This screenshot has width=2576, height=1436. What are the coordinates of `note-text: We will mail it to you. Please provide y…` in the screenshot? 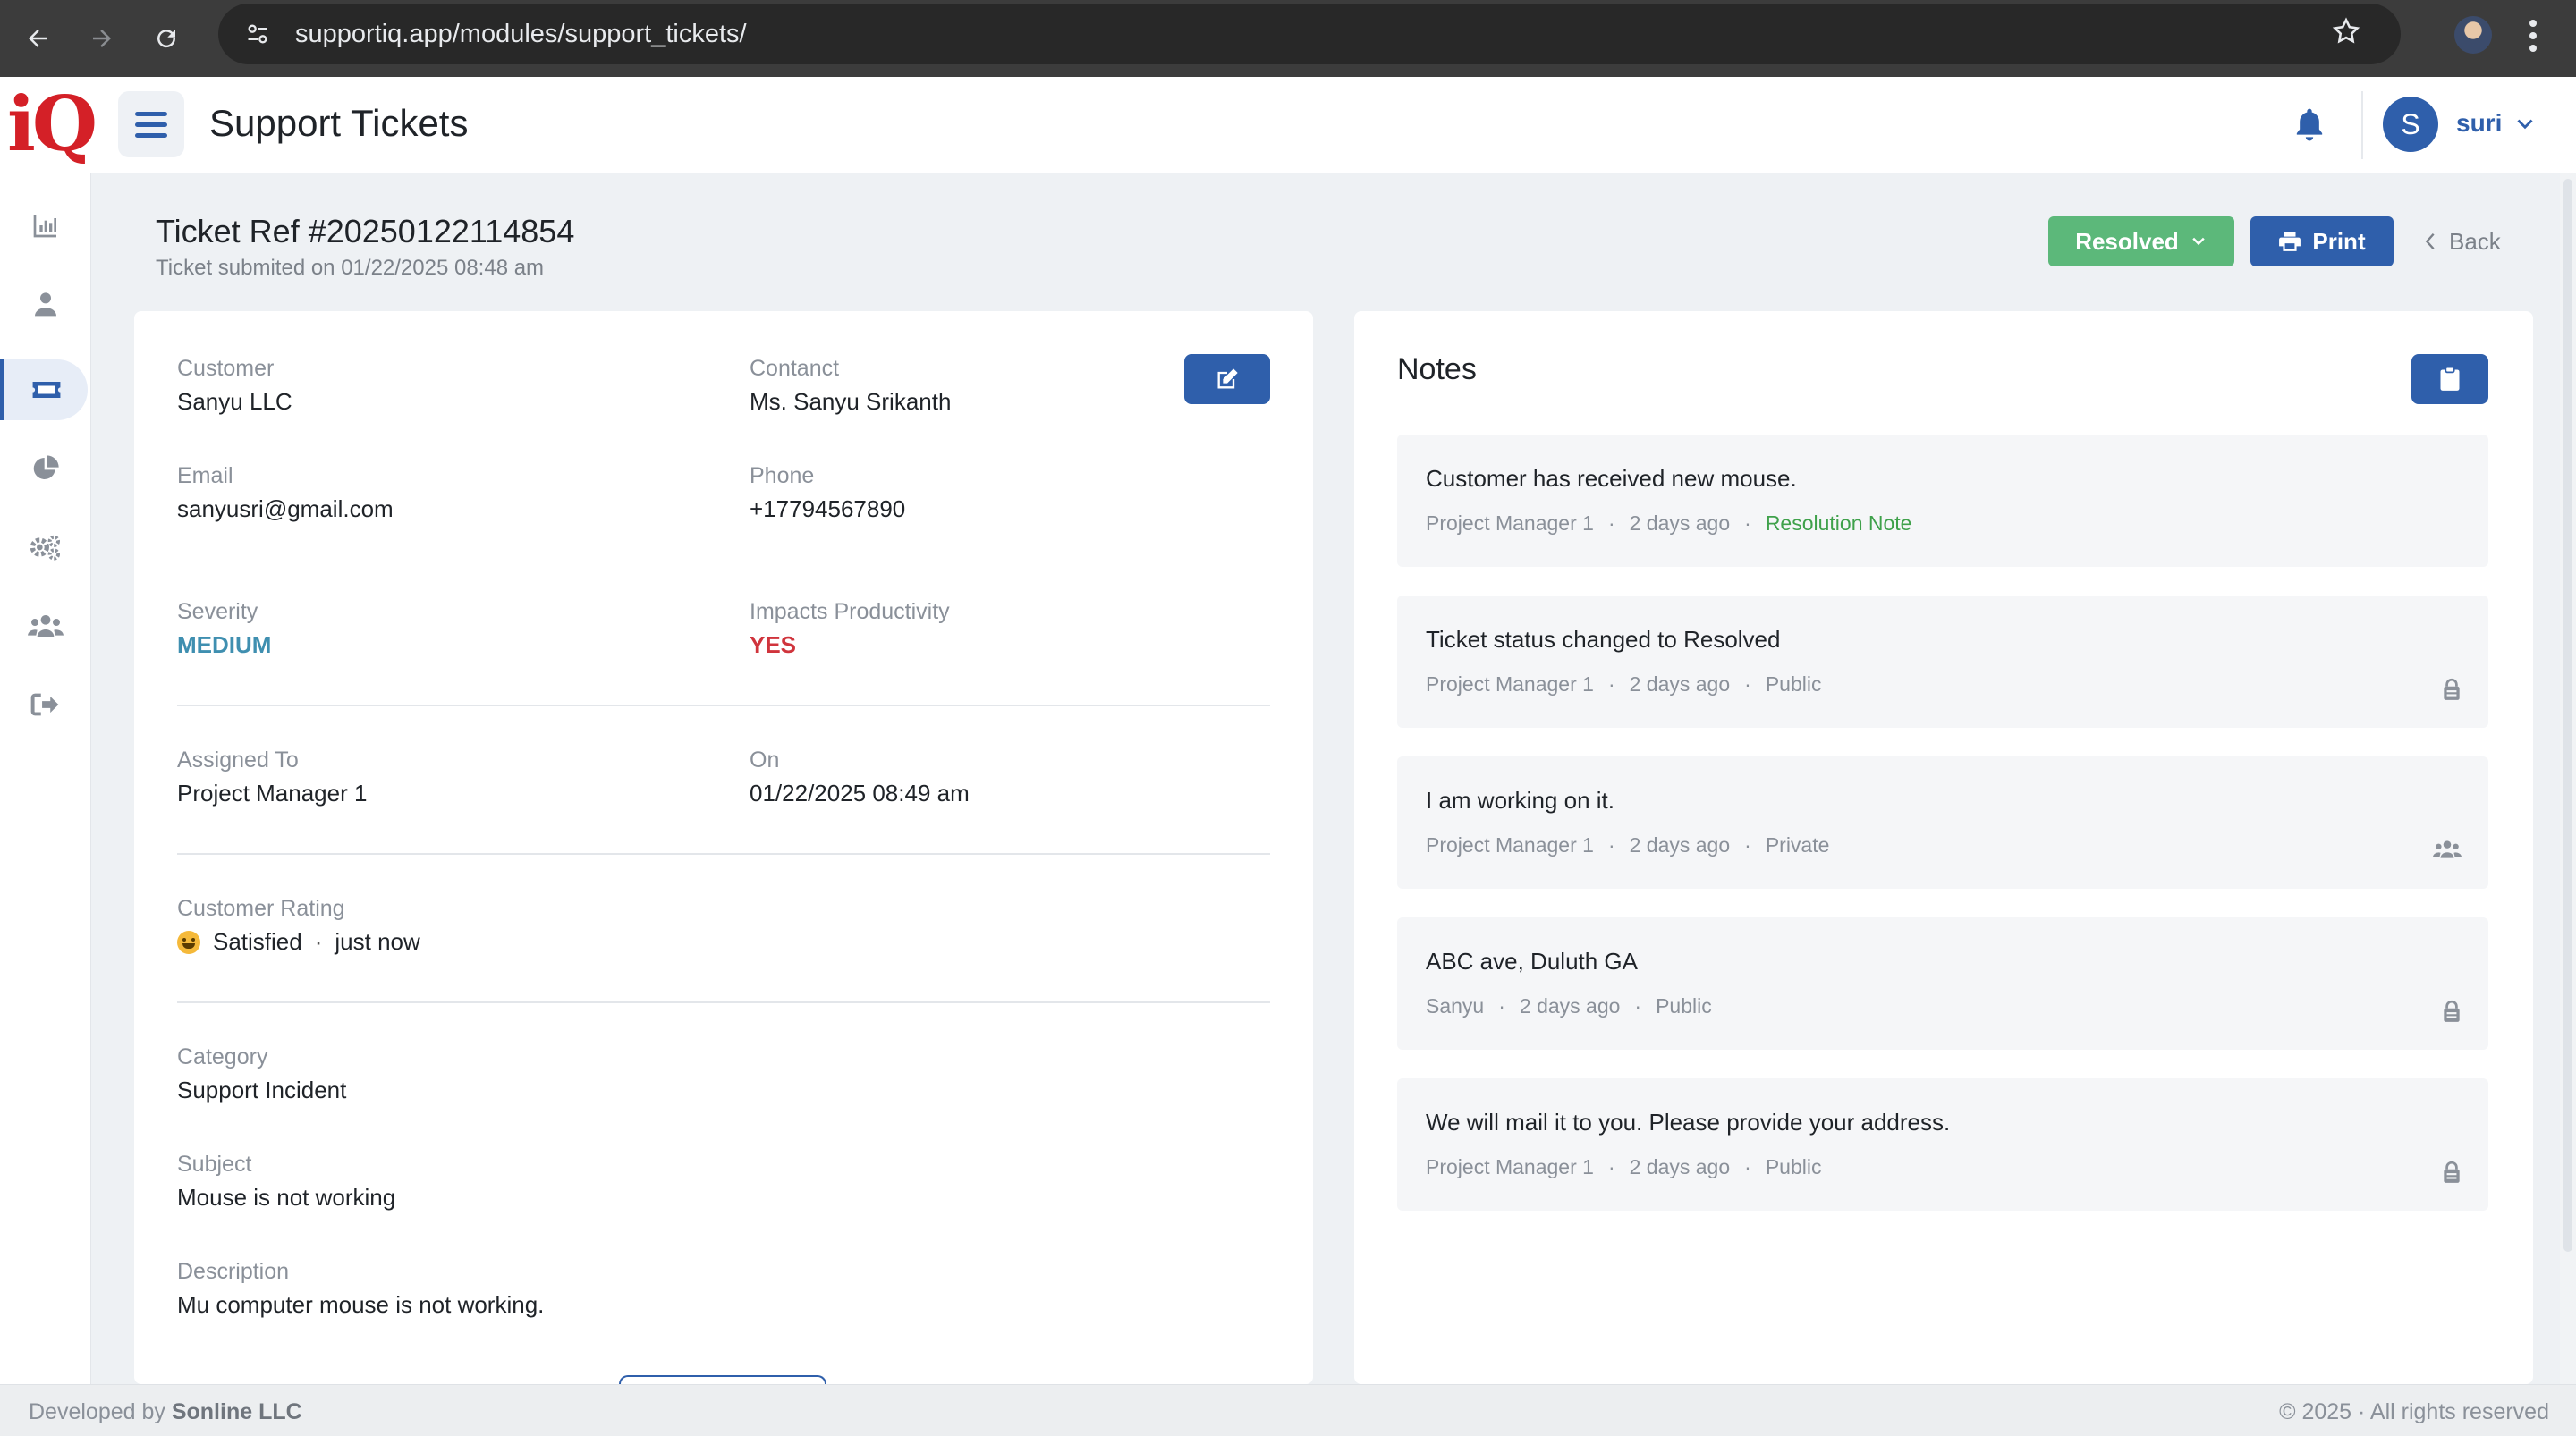 It's located at (1688, 1122).